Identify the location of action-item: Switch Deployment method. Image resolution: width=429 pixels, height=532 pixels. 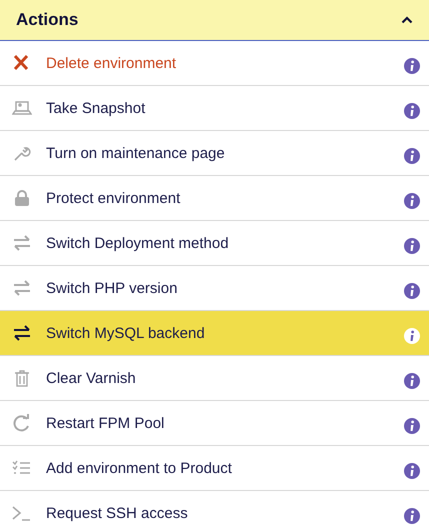
(214, 243).